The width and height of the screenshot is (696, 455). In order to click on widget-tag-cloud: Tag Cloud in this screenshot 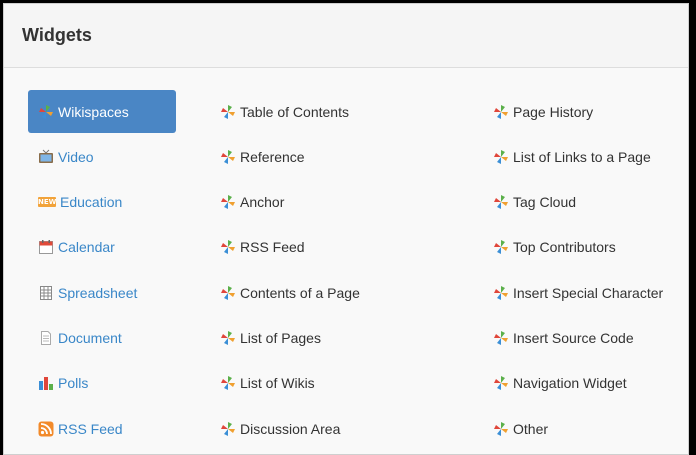, I will do `click(590, 202)`.